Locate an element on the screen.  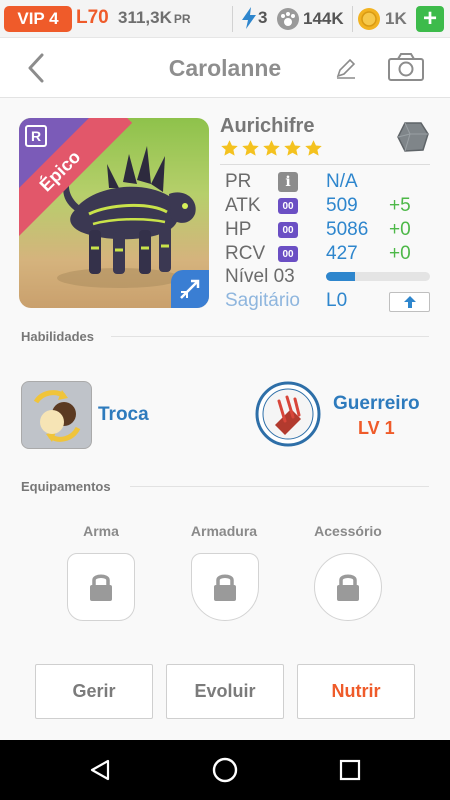
star-rating is located at coordinates (271, 148).